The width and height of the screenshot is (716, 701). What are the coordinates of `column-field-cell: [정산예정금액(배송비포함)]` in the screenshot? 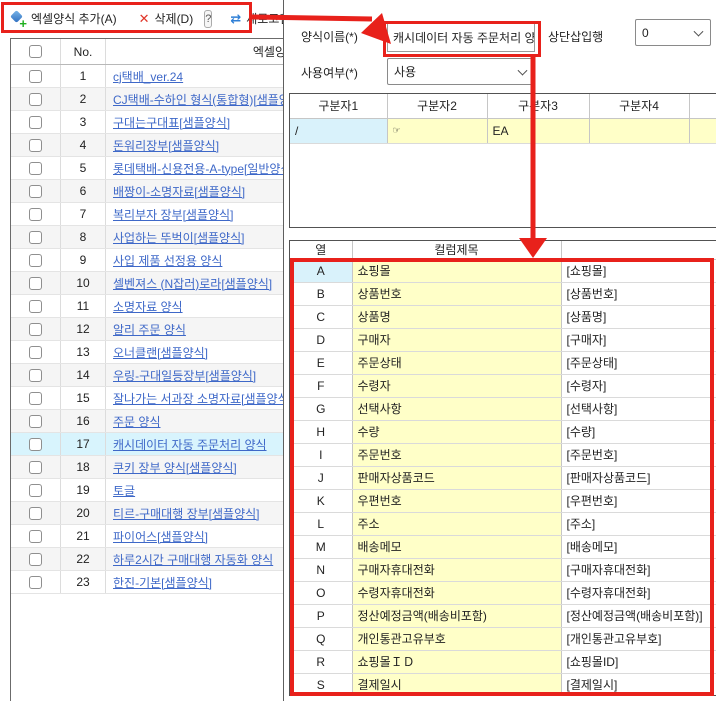 It's located at (638, 616).